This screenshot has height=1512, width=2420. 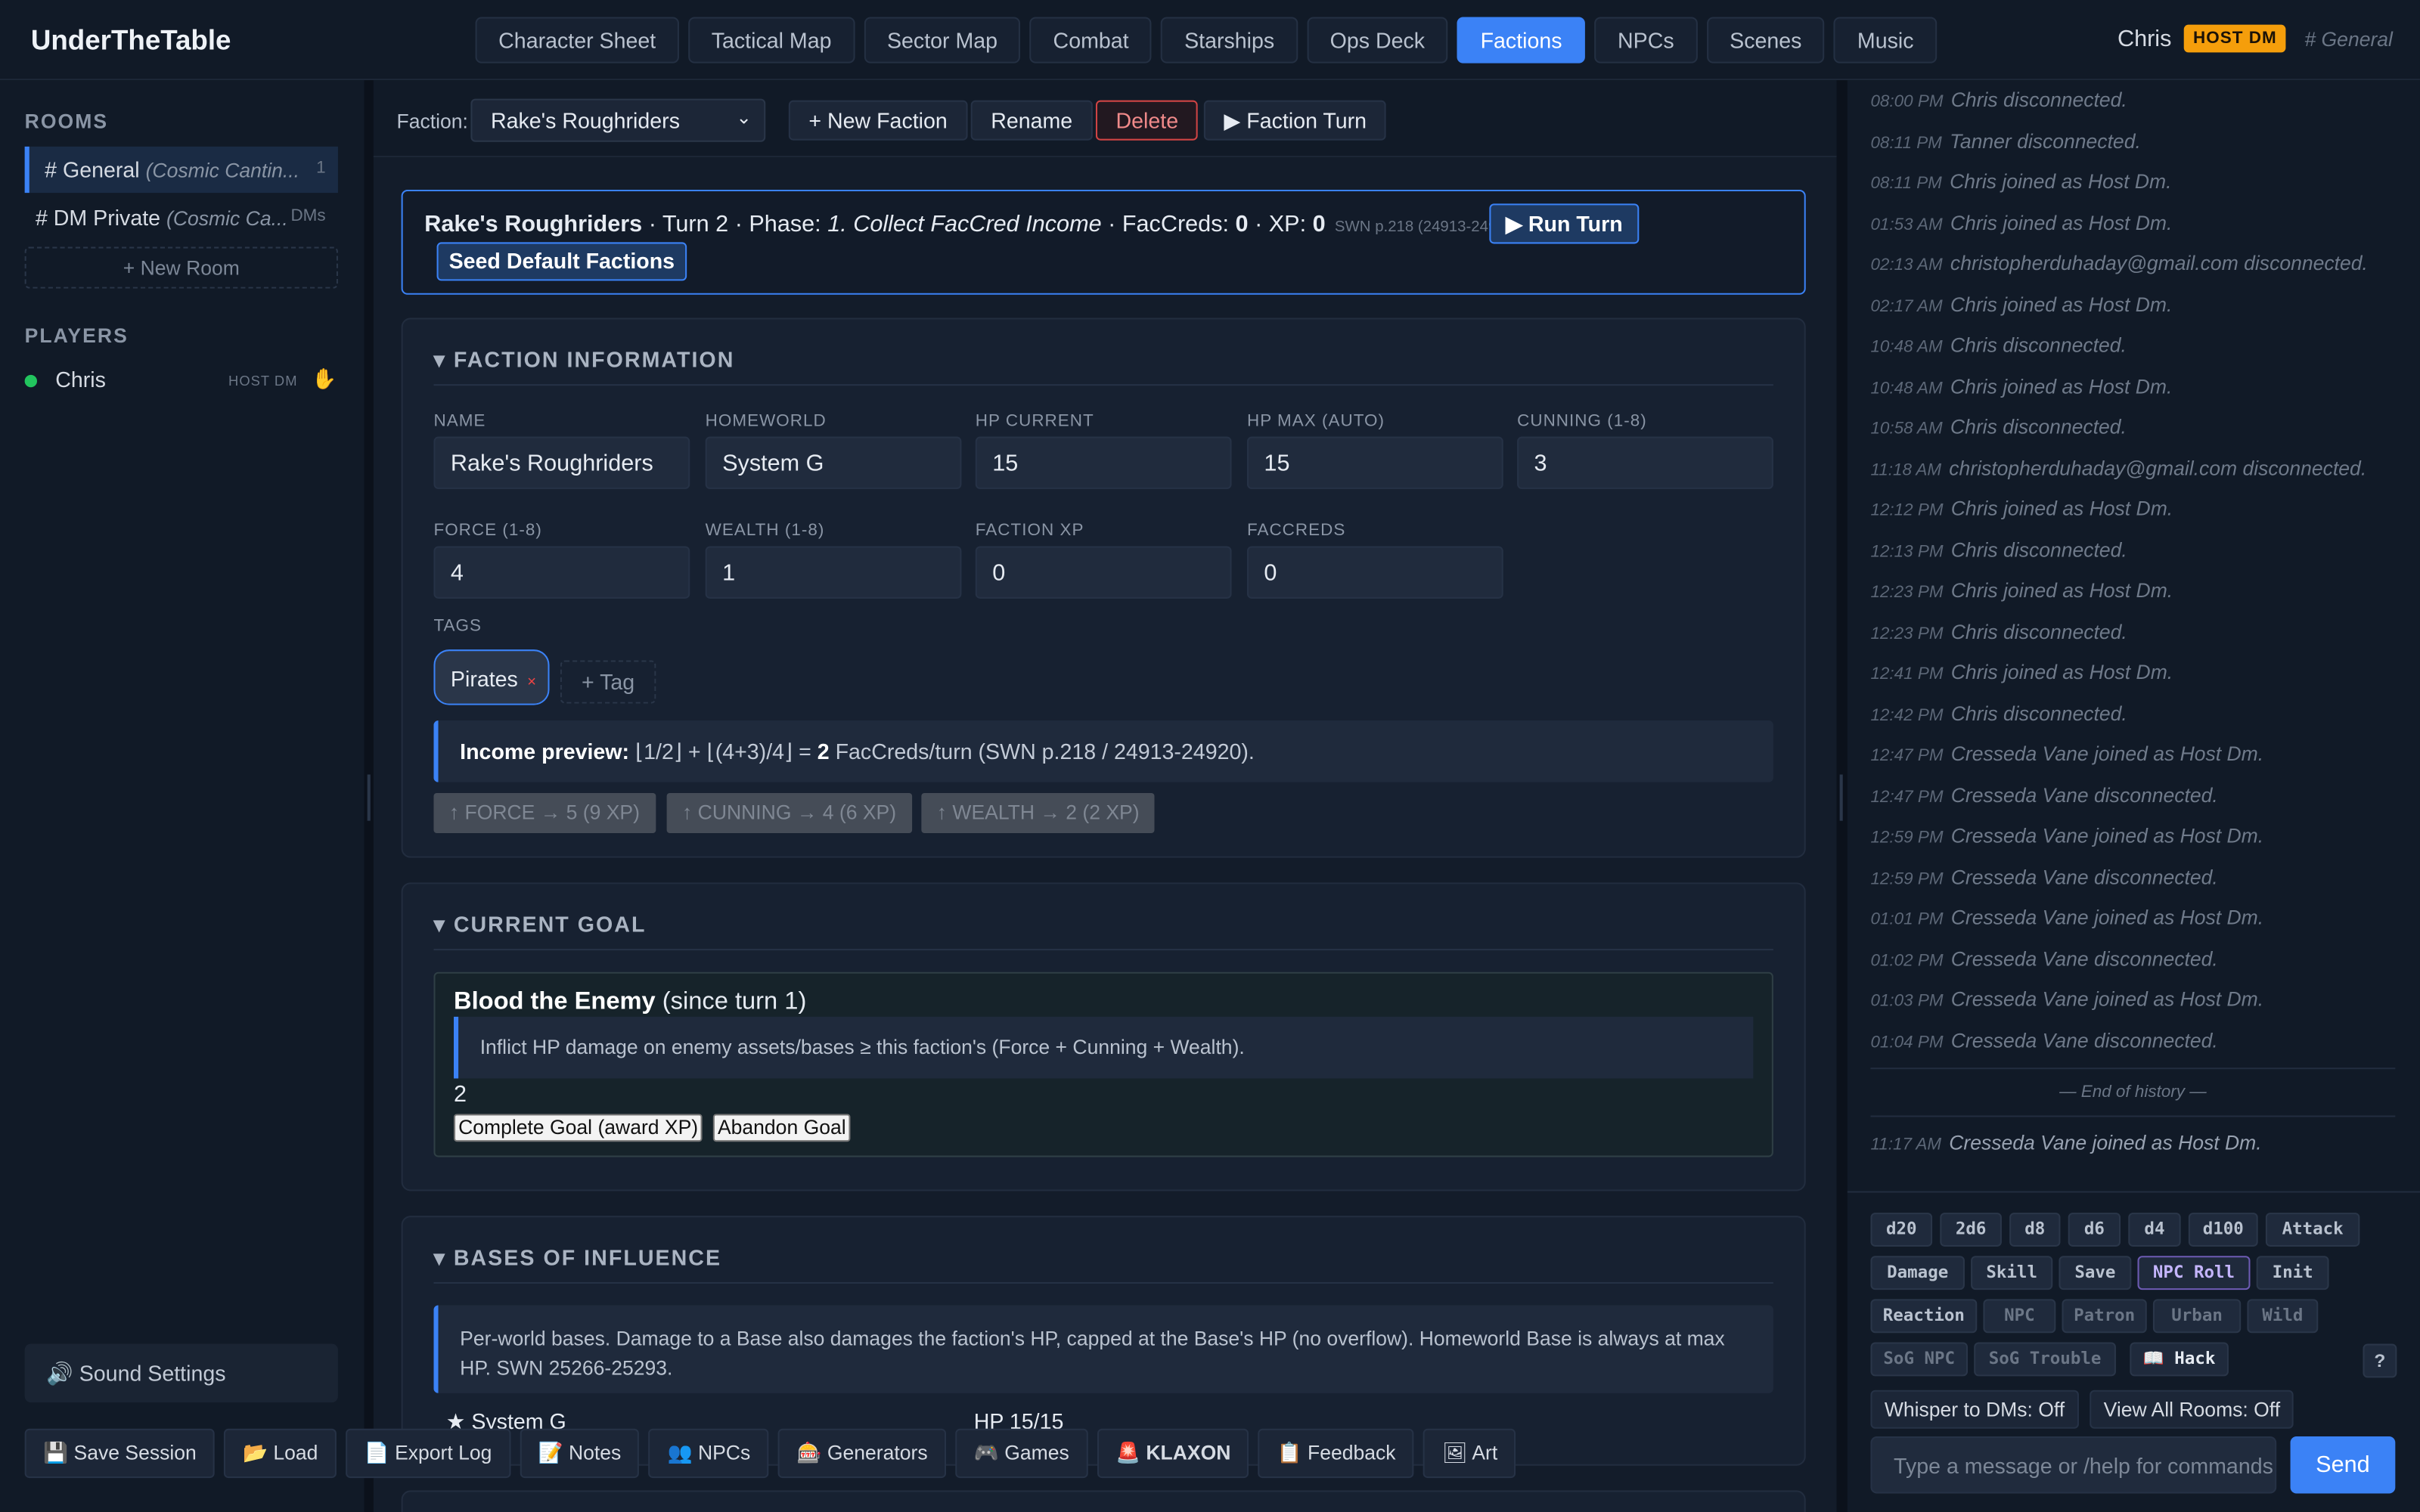 What do you see at coordinates (1229, 40) in the screenshot?
I see `tab-starships: Starships` at bounding box center [1229, 40].